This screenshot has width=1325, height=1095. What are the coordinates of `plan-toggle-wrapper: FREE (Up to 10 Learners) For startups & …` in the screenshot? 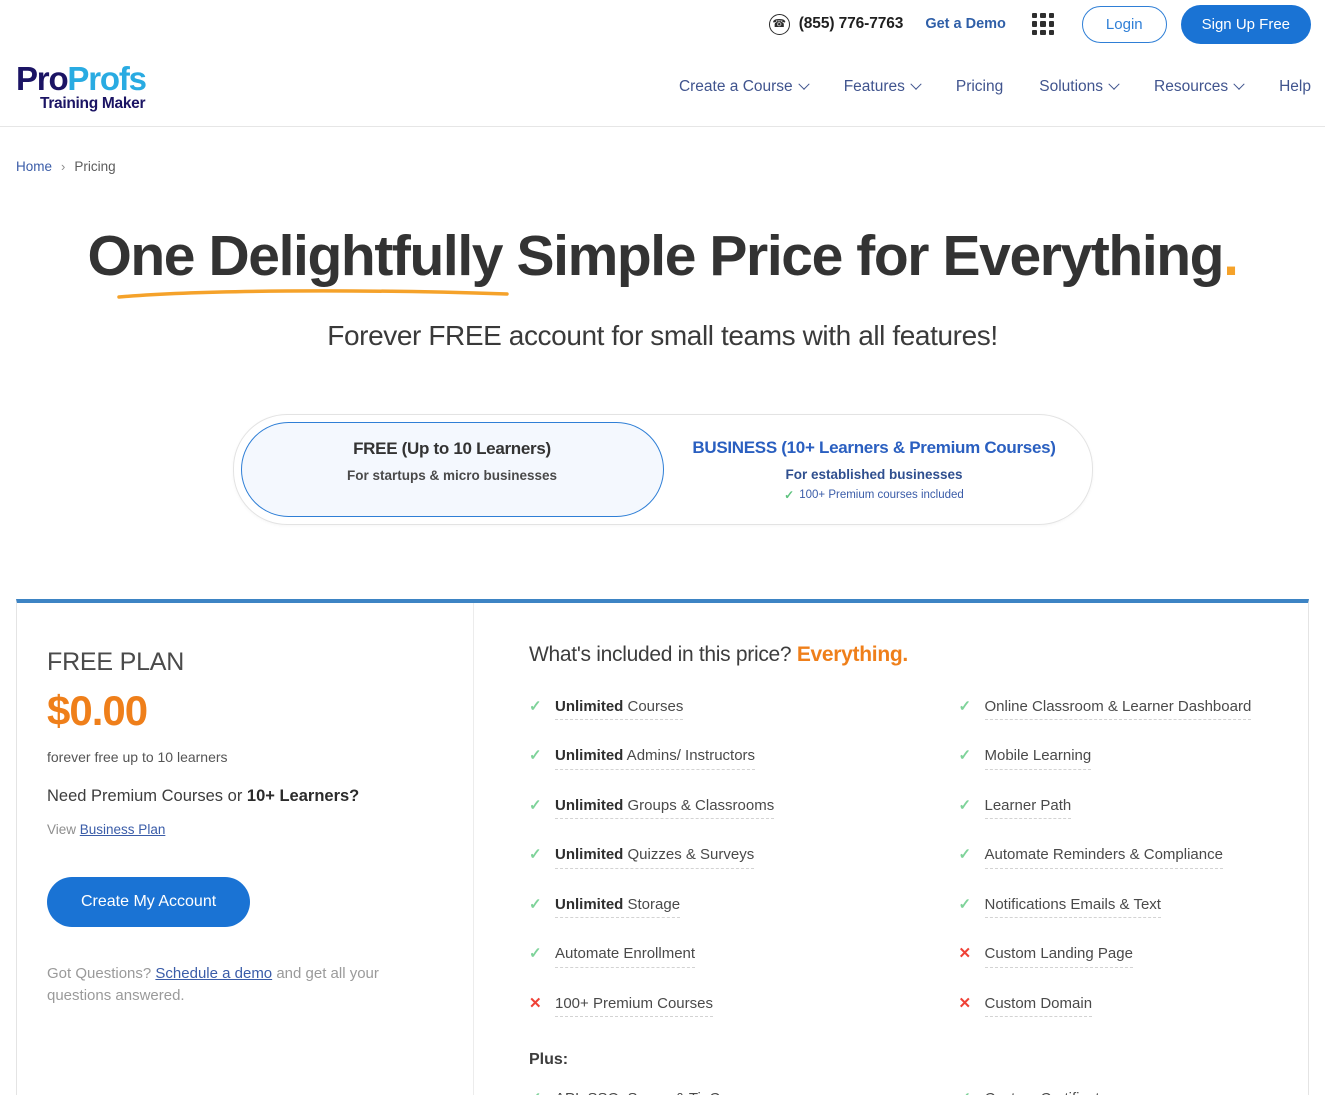 It's located at (662, 469).